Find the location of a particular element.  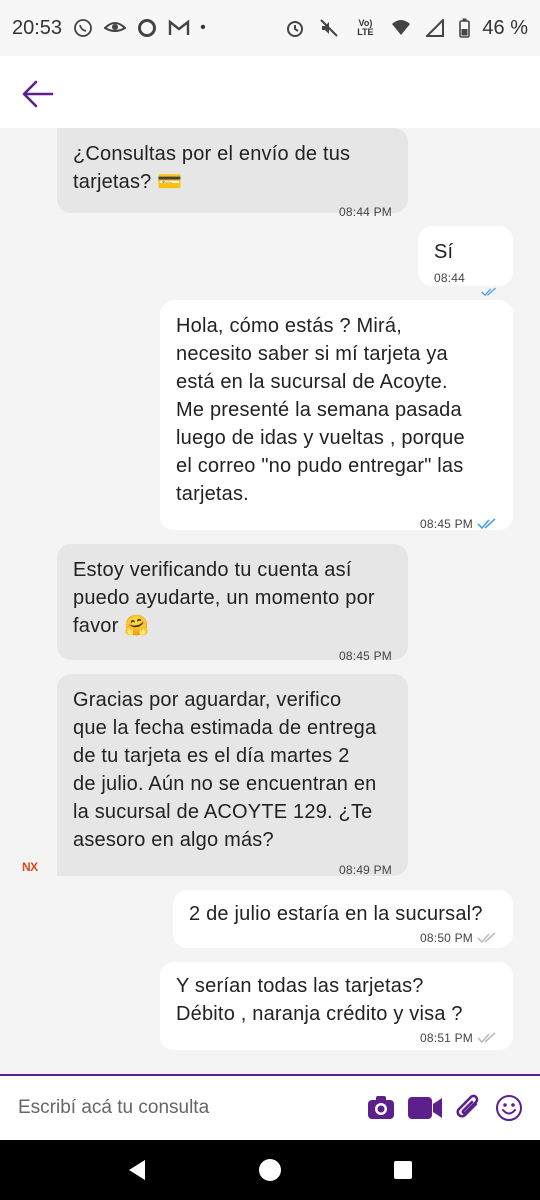

wifi-icon is located at coordinates (401, 28).